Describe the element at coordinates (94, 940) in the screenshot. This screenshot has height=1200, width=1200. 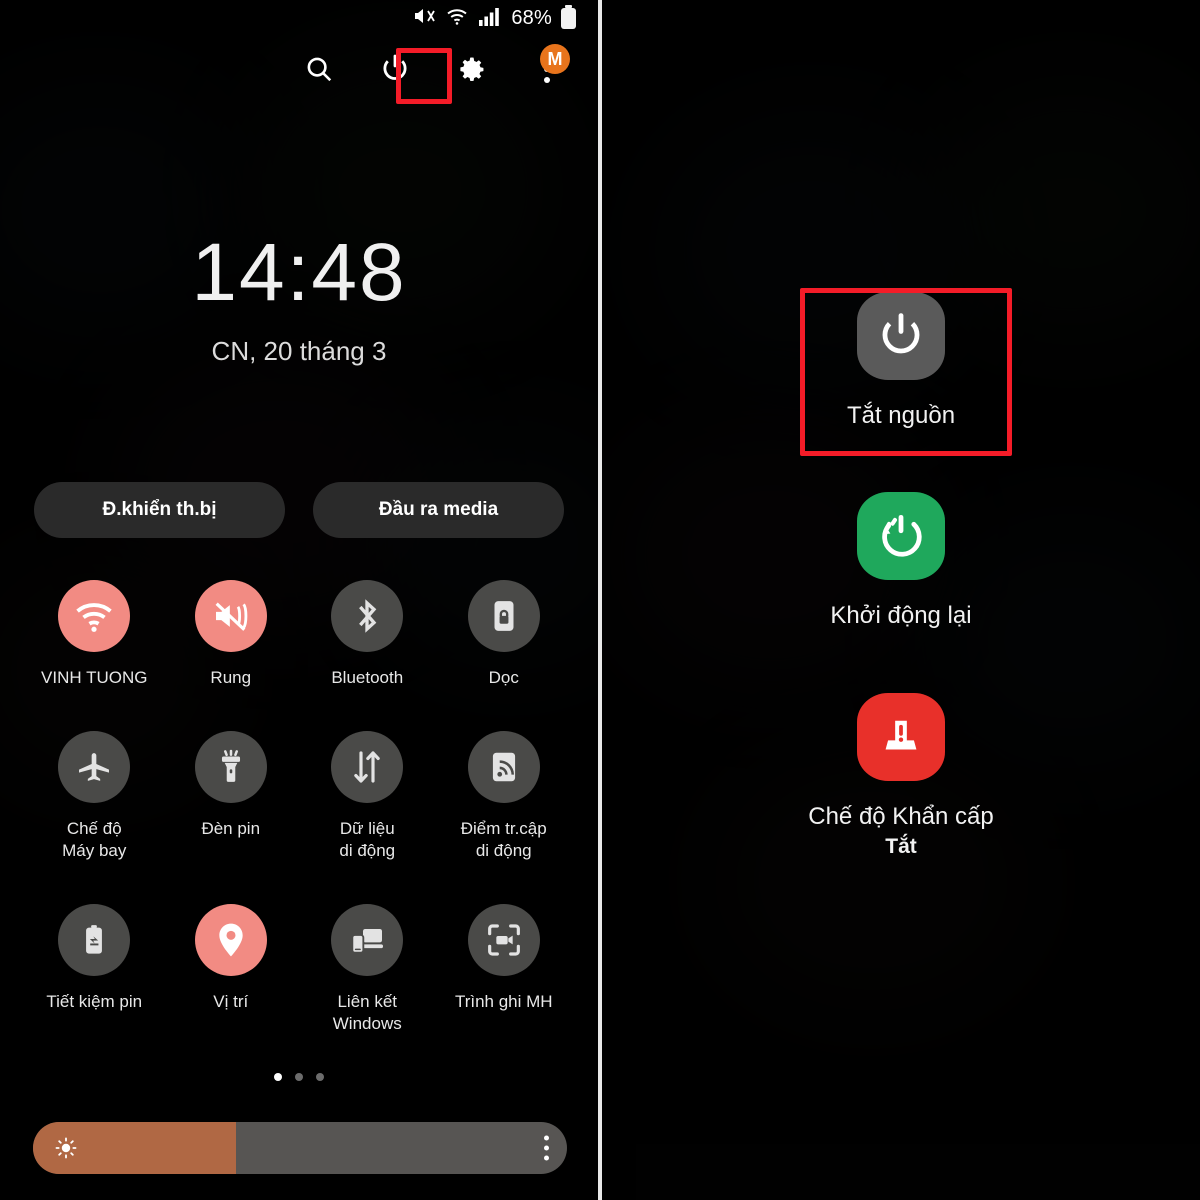
I see `battery-saver-icon` at that location.